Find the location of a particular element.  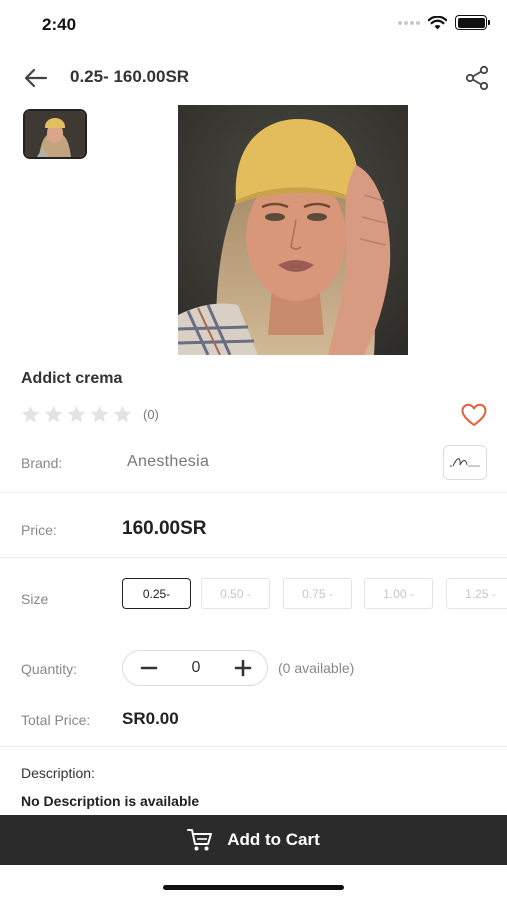

thumbnail-image is located at coordinates (55, 134).